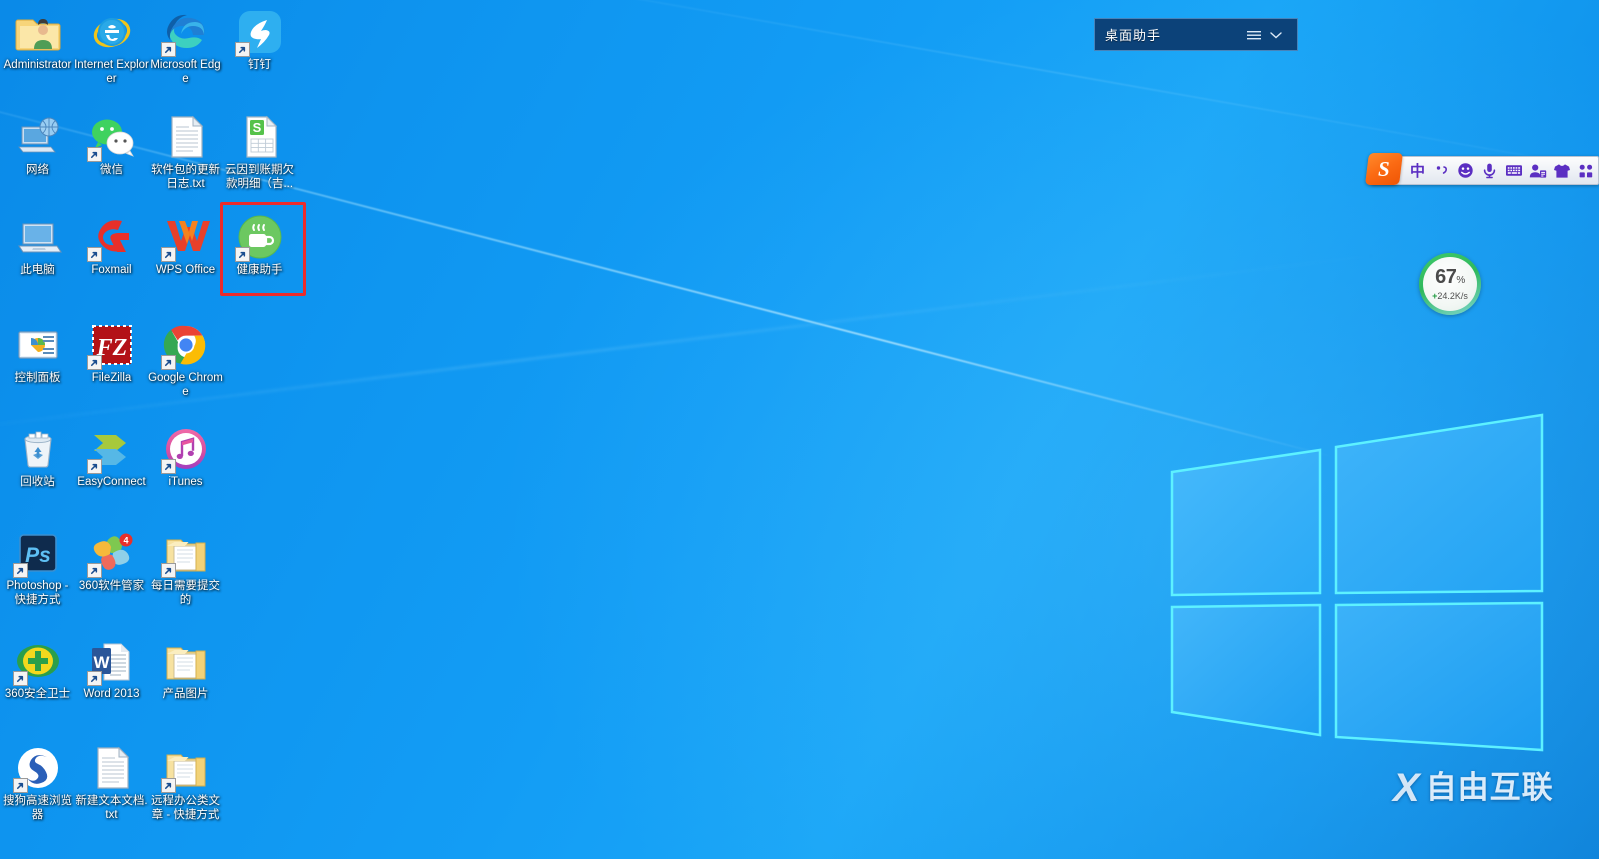 The image size is (1599, 859). Describe the element at coordinates (1360, 575) in the screenshot. I see `windows-logo-wallpaper` at that location.